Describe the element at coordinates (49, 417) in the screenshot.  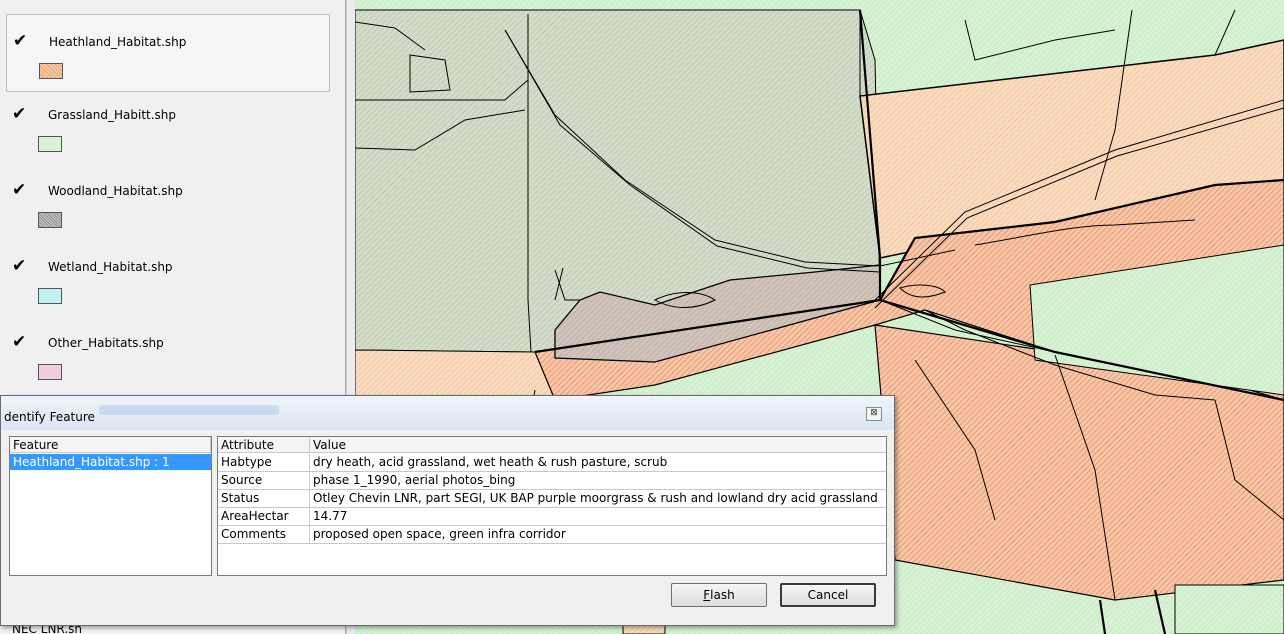
I see `dialog-title: dentify Feature` at that location.